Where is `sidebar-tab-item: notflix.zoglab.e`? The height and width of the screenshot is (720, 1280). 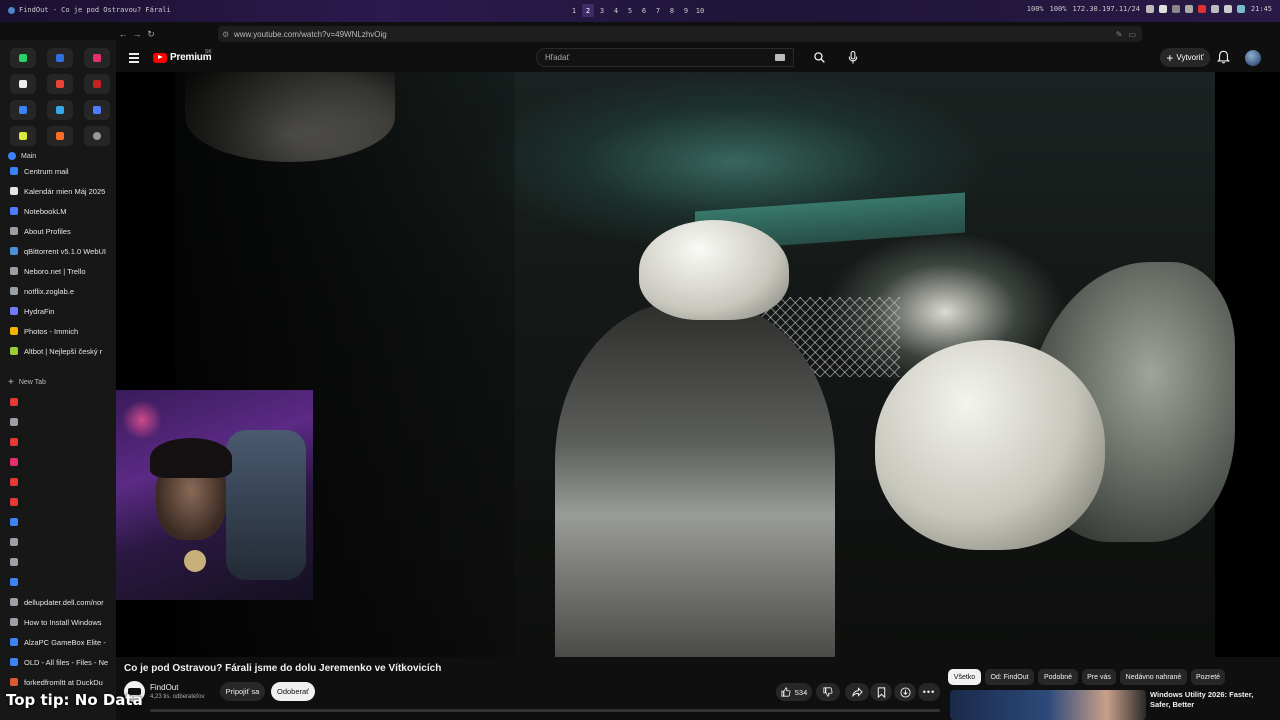 sidebar-tab-item: notflix.zoglab.e is located at coordinates (60, 291).